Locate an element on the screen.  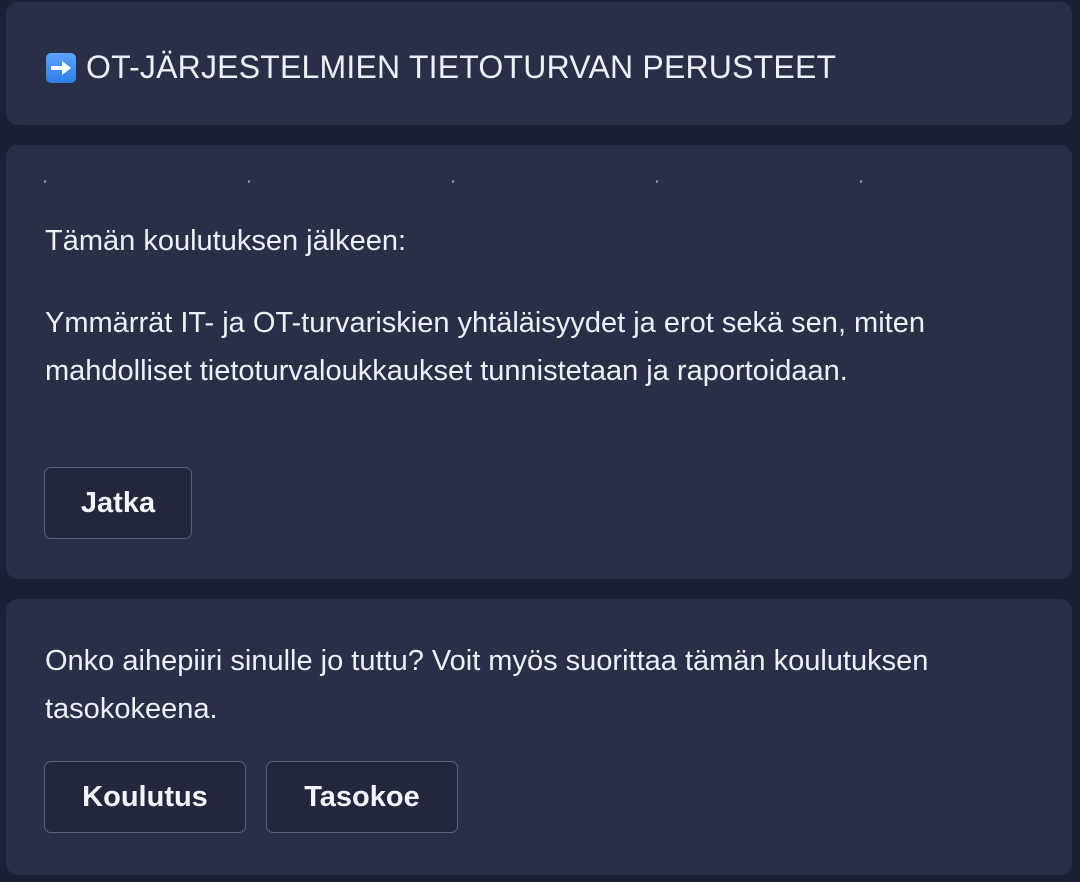
continue-button: Jatka is located at coordinates (118, 503).